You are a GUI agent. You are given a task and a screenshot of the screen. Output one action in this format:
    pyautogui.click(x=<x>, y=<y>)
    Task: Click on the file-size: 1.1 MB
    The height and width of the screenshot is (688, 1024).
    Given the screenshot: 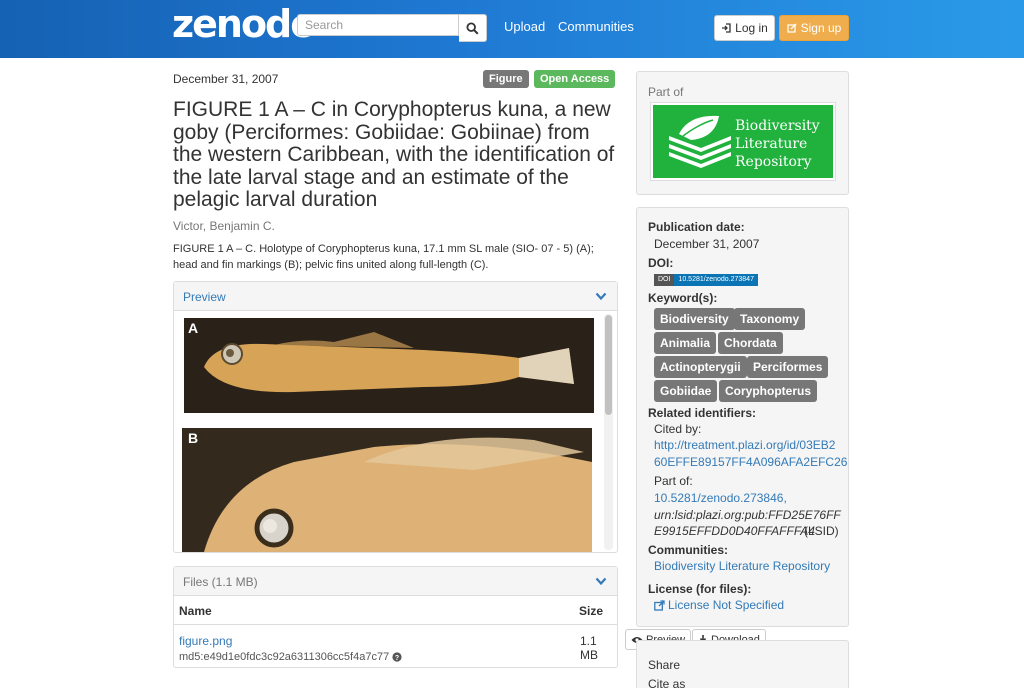 What is the action you would take?
    pyautogui.click(x=589, y=648)
    